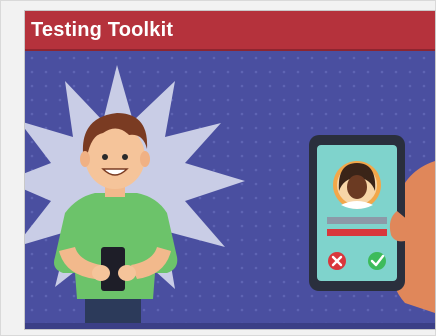  Describe the element at coordinates (125, 157) in the screenshot. I see `person-eye-right` at that location.